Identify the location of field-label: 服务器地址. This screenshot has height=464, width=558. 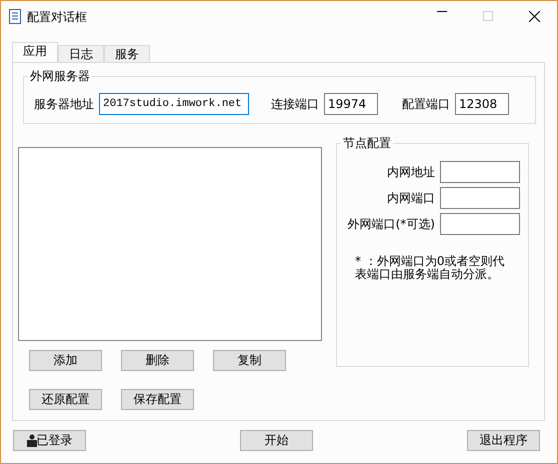
(64, 104).